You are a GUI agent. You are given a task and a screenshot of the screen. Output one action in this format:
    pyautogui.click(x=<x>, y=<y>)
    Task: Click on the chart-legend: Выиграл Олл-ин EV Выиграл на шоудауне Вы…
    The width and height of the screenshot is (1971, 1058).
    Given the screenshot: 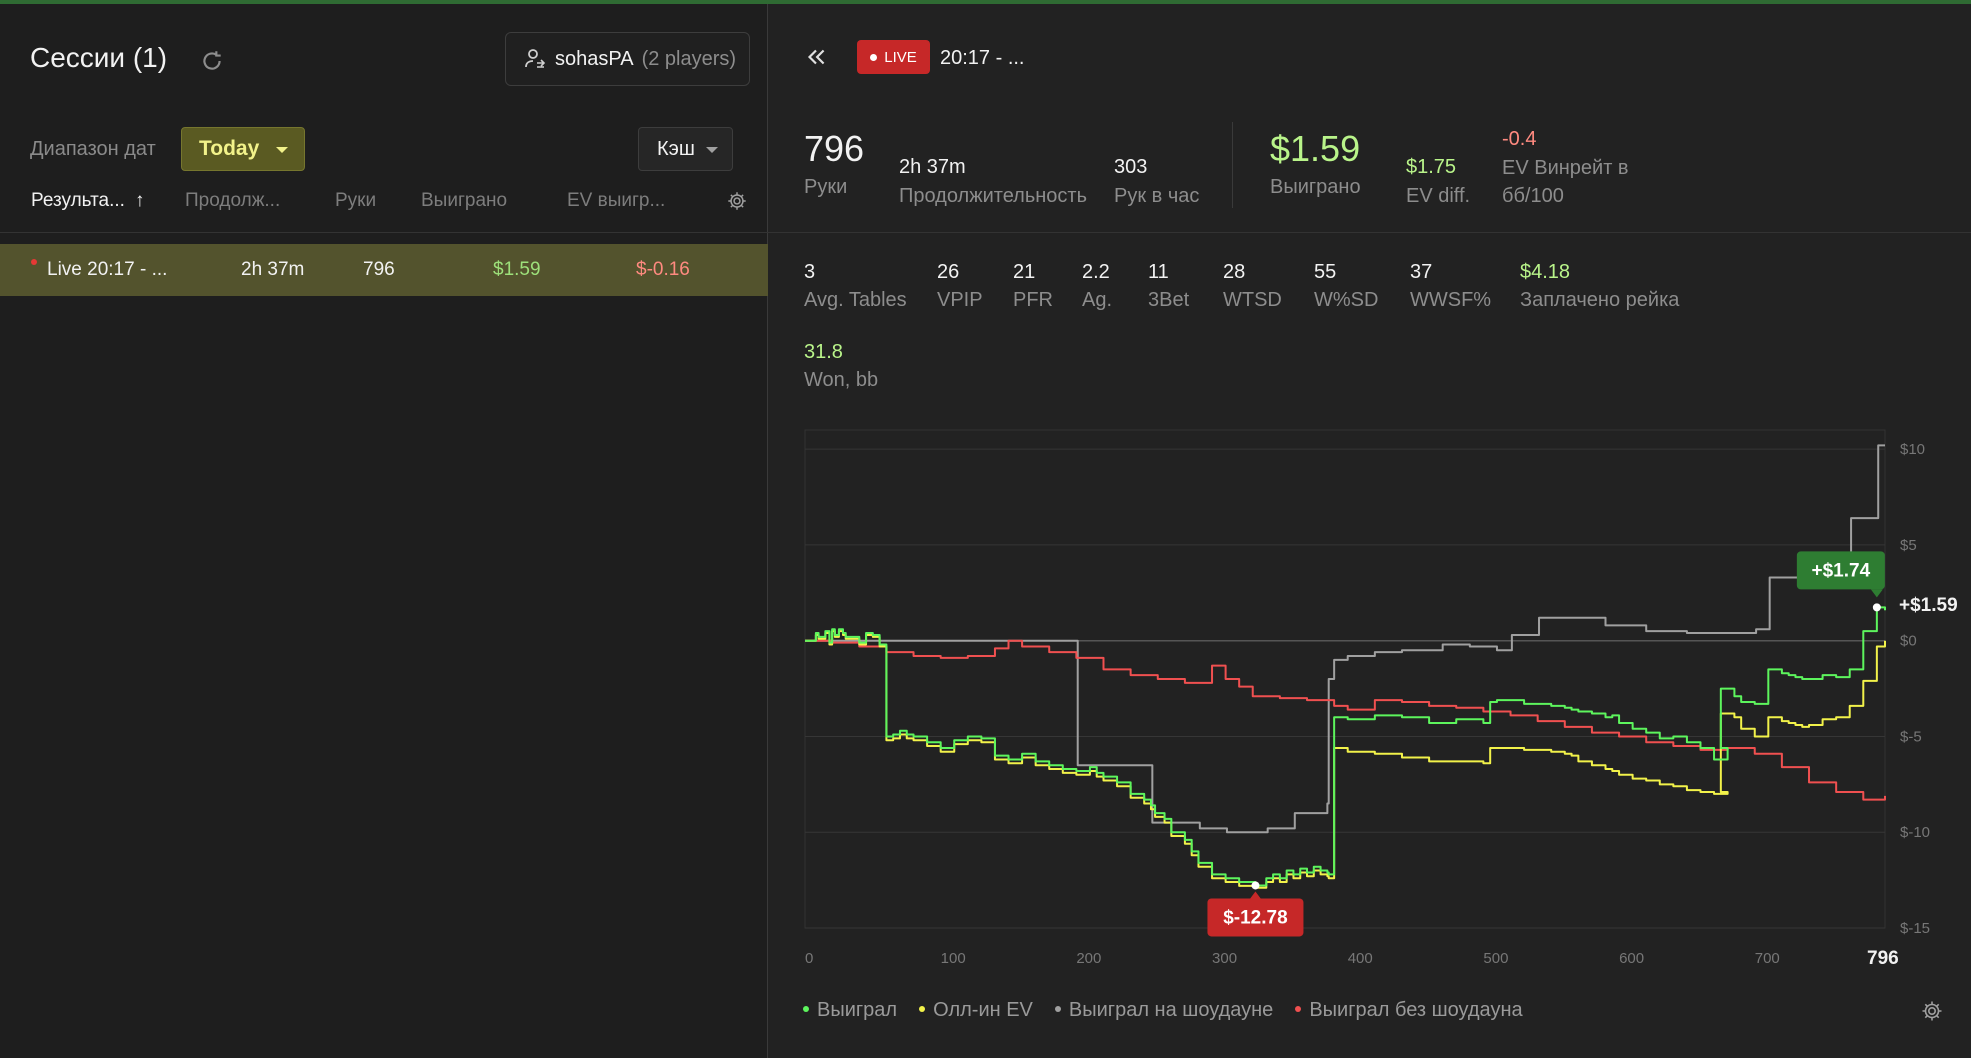 What is the action you would take?
    pyautogui.click(x=1163, y=1010)
    